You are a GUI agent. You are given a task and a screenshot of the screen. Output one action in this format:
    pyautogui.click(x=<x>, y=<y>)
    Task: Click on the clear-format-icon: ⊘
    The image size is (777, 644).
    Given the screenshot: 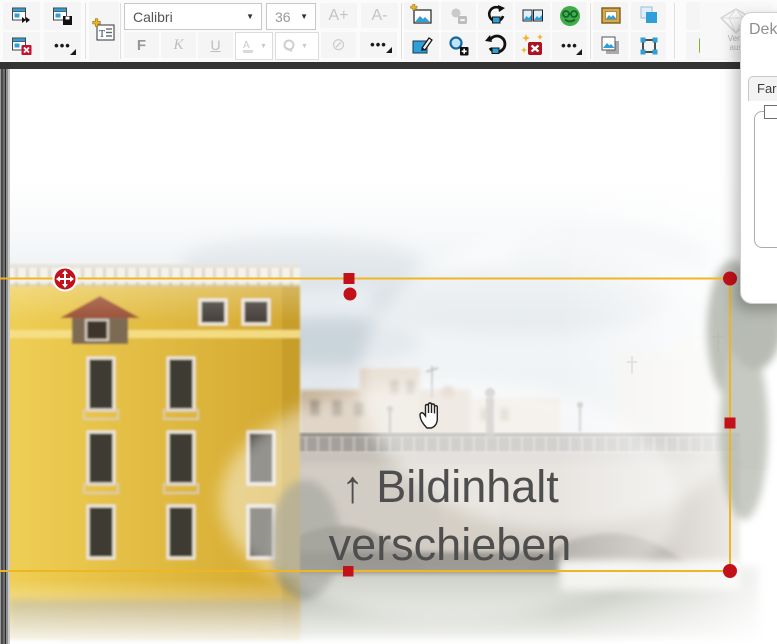 What is the action you would take?
    pyautogui.click(x=338, y=44)
    